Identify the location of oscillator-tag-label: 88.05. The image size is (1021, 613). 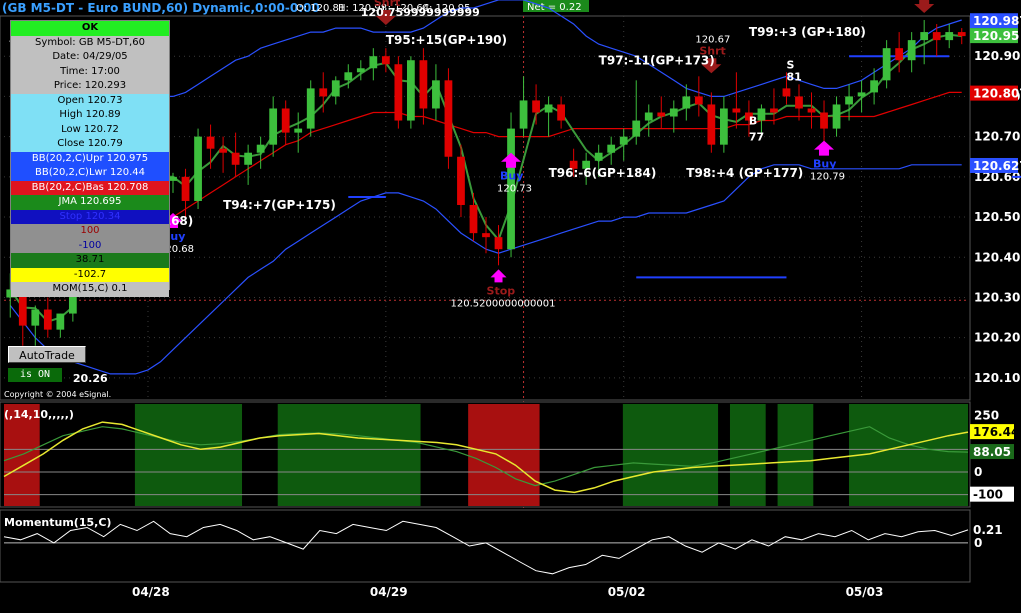
(992, 452).